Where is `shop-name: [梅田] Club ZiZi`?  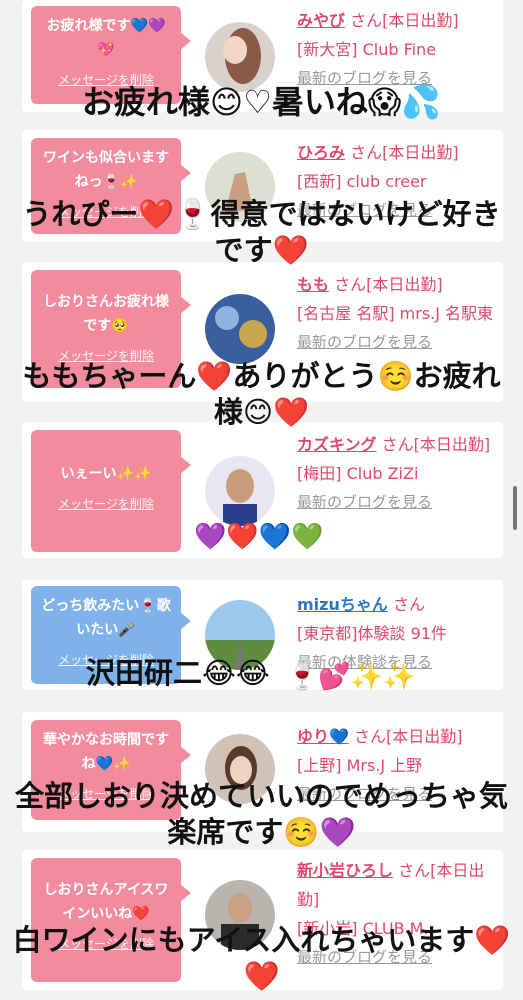
shop-name: [梅田] Club ZiZi is located at coordinates (358, 473).